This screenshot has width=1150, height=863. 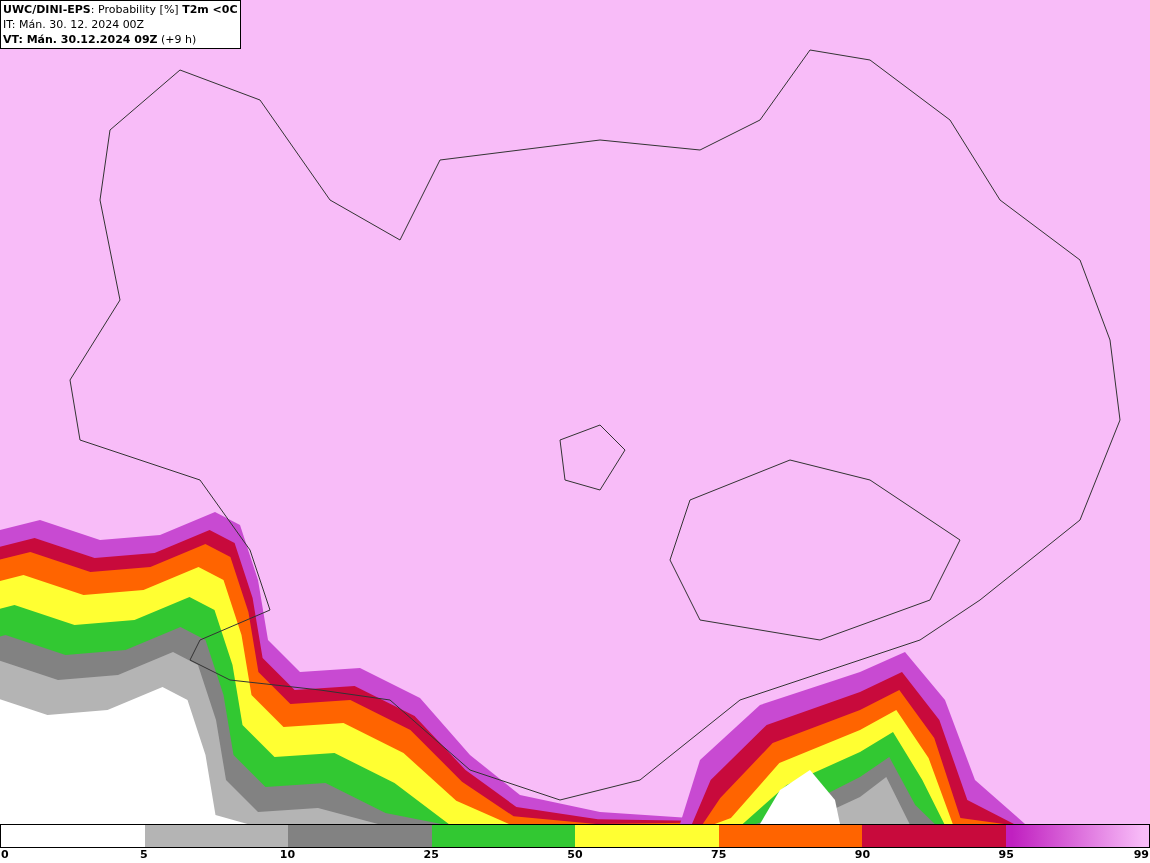 I want to click on plot-header: UWC/DINI-EPS: Probability [%] T2m <0C IT: Mán. 30. 12. 2024 00Z VT: Mán. 30.12.2024 09Z (+9 h), so click(x=120, y=24).